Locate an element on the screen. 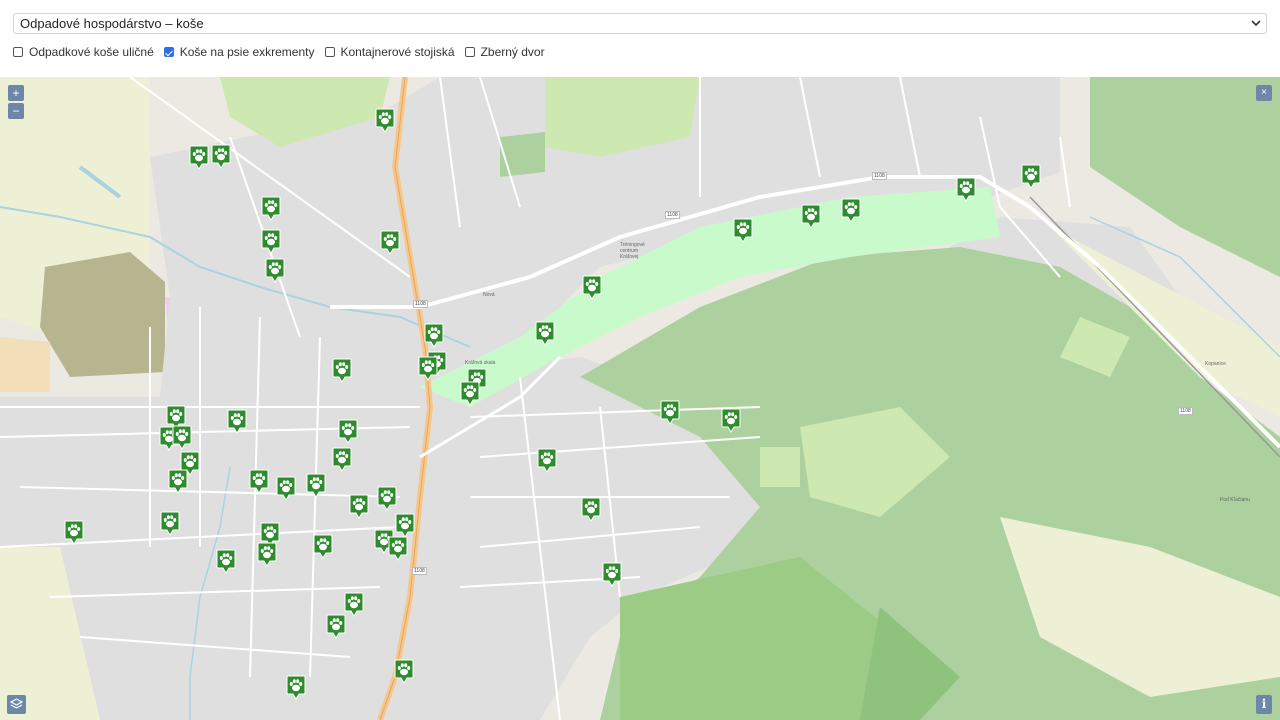 The width and height of the screenshot is (1280, 720). checkbox-container-stands is located at coordinates (329, 52).